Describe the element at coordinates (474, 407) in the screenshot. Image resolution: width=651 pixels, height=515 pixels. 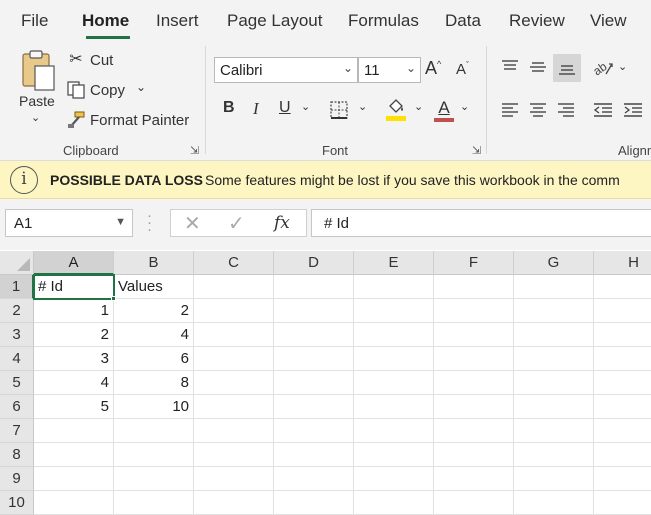
I see `cell-f6` at that location.